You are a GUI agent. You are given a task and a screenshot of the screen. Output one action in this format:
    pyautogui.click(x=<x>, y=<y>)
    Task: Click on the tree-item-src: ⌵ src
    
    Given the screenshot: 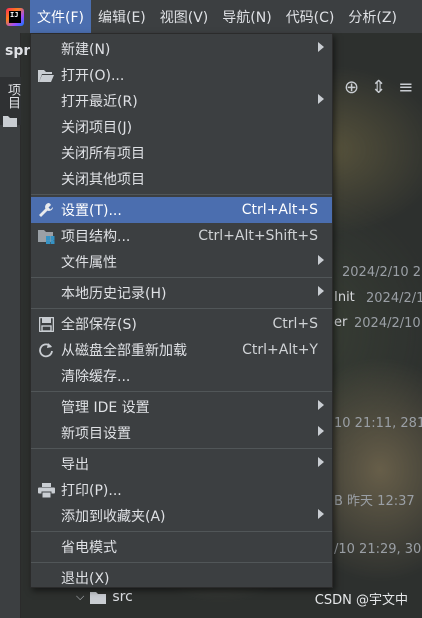 What is the action you would take?
    pyautogui.click(x=104, y=597)
    